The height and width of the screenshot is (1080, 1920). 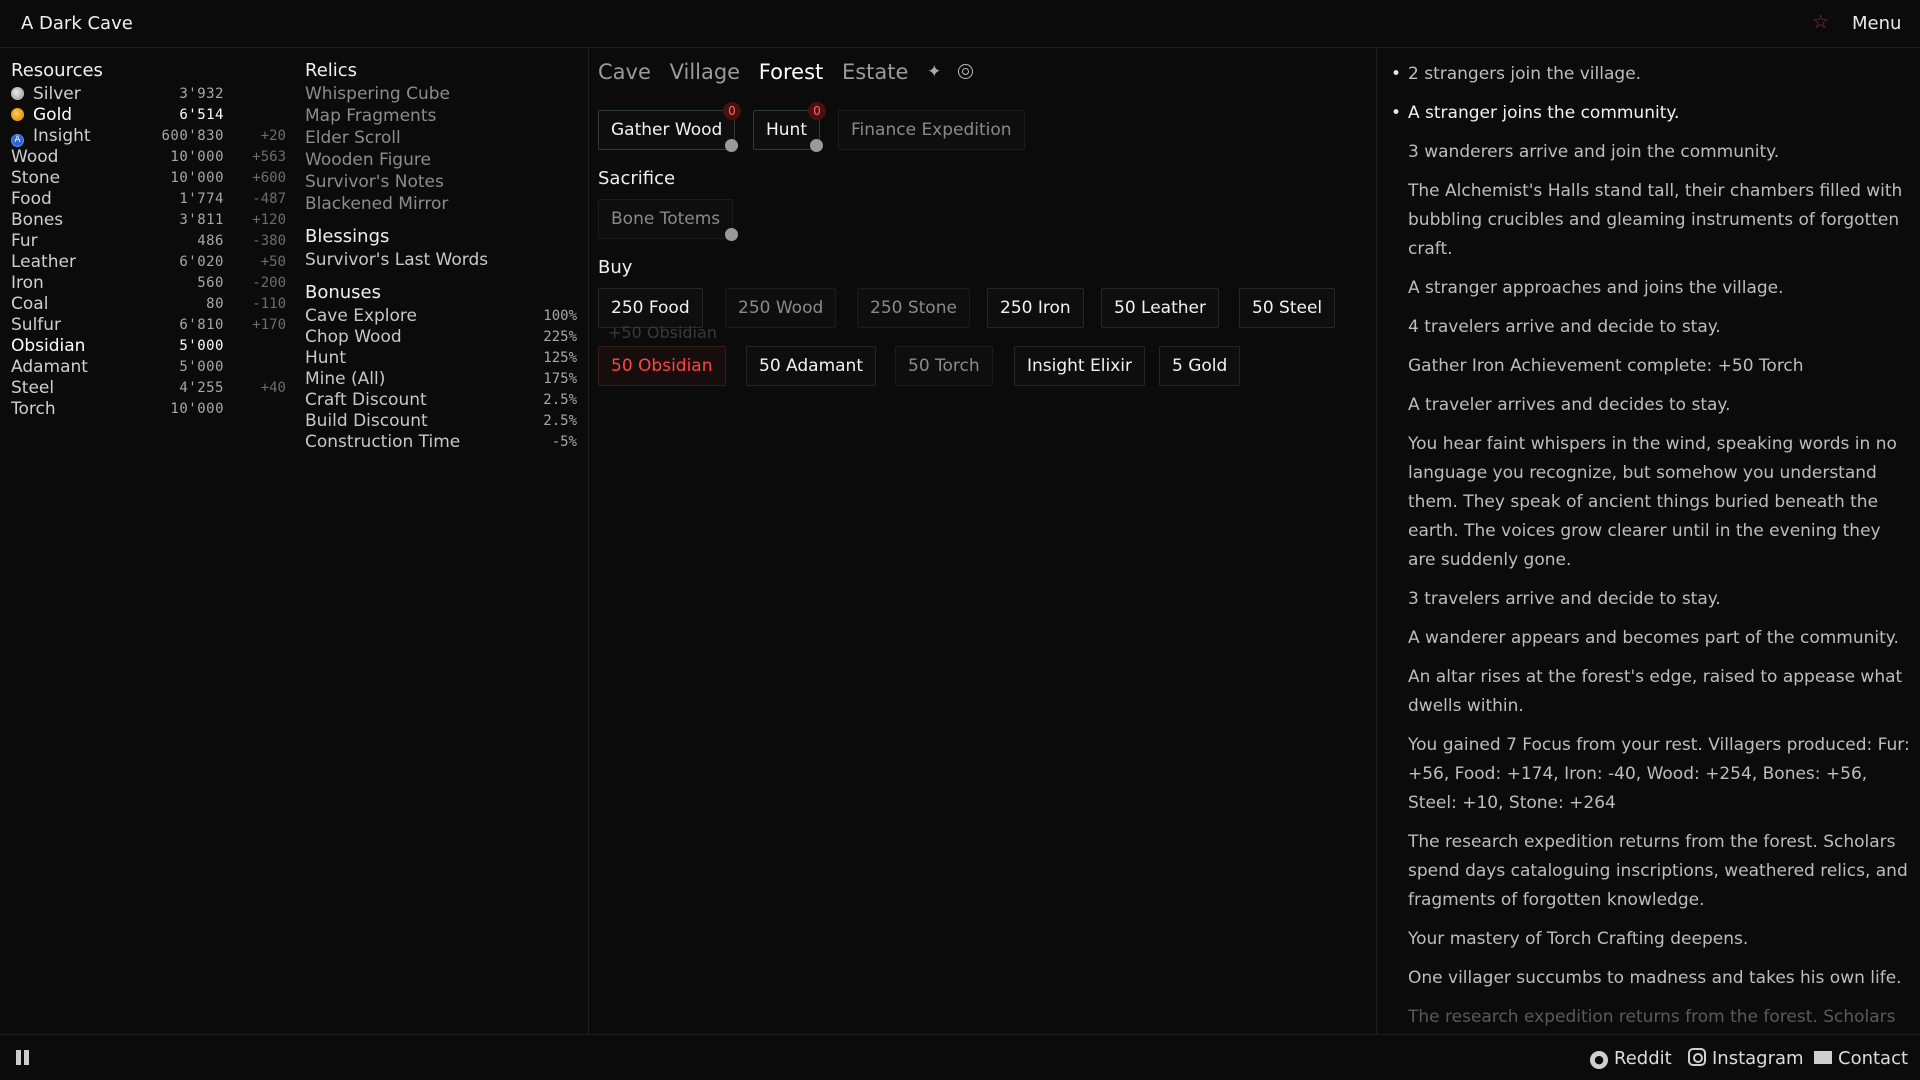 I want to click on resource-row-silver: Silver 3'932, so click(x=148, y=94).